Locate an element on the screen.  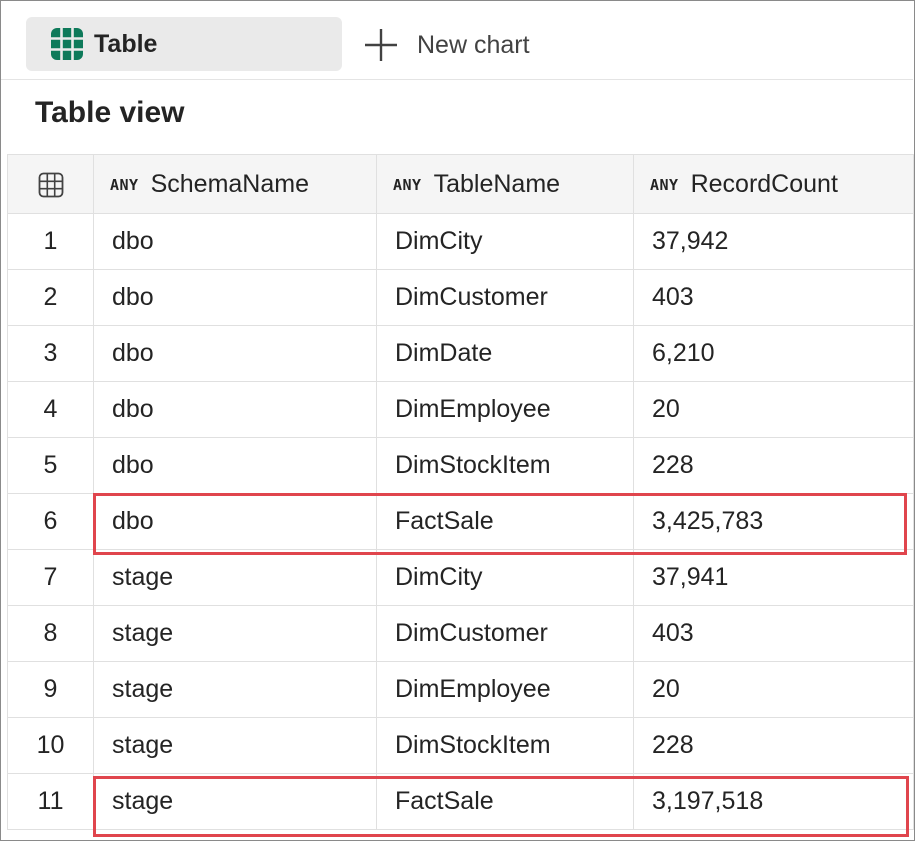
row-number: 1 is located at coordinates (50, 241).